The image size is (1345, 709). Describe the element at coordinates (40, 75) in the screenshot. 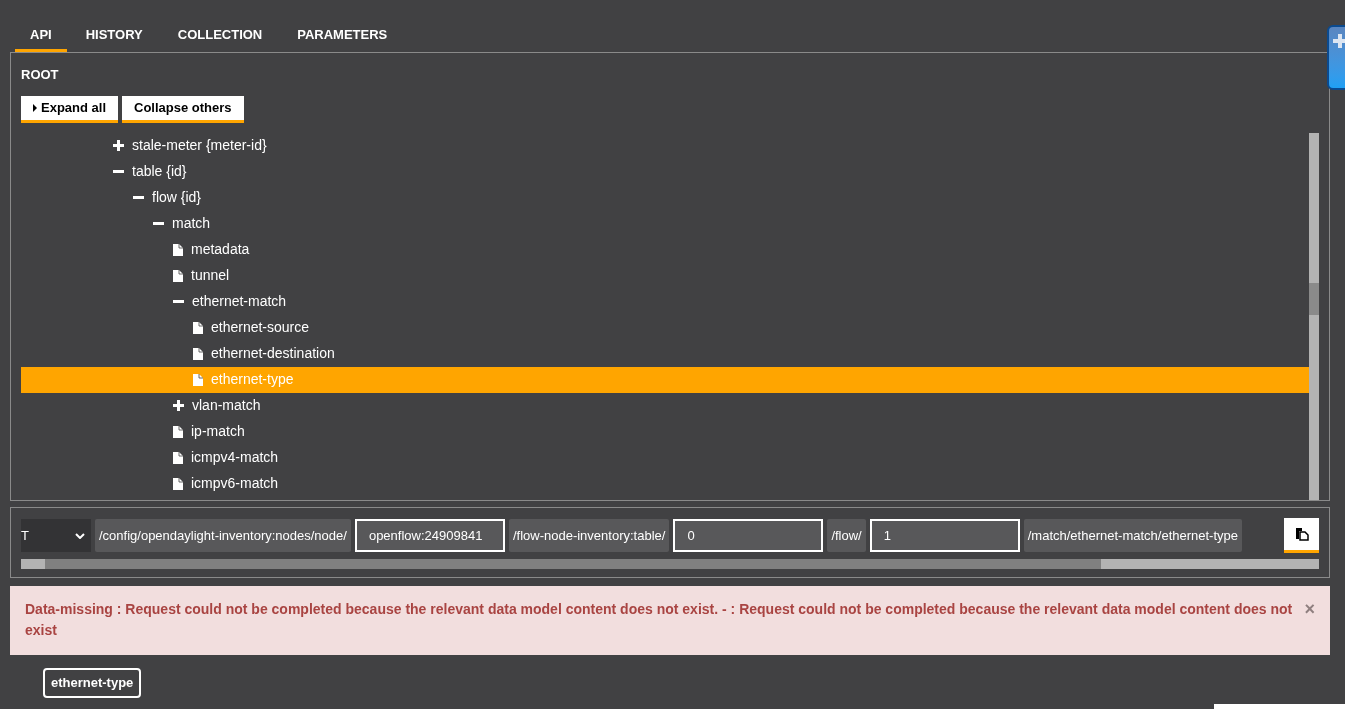

I see `root-label: ROOT` at that location.